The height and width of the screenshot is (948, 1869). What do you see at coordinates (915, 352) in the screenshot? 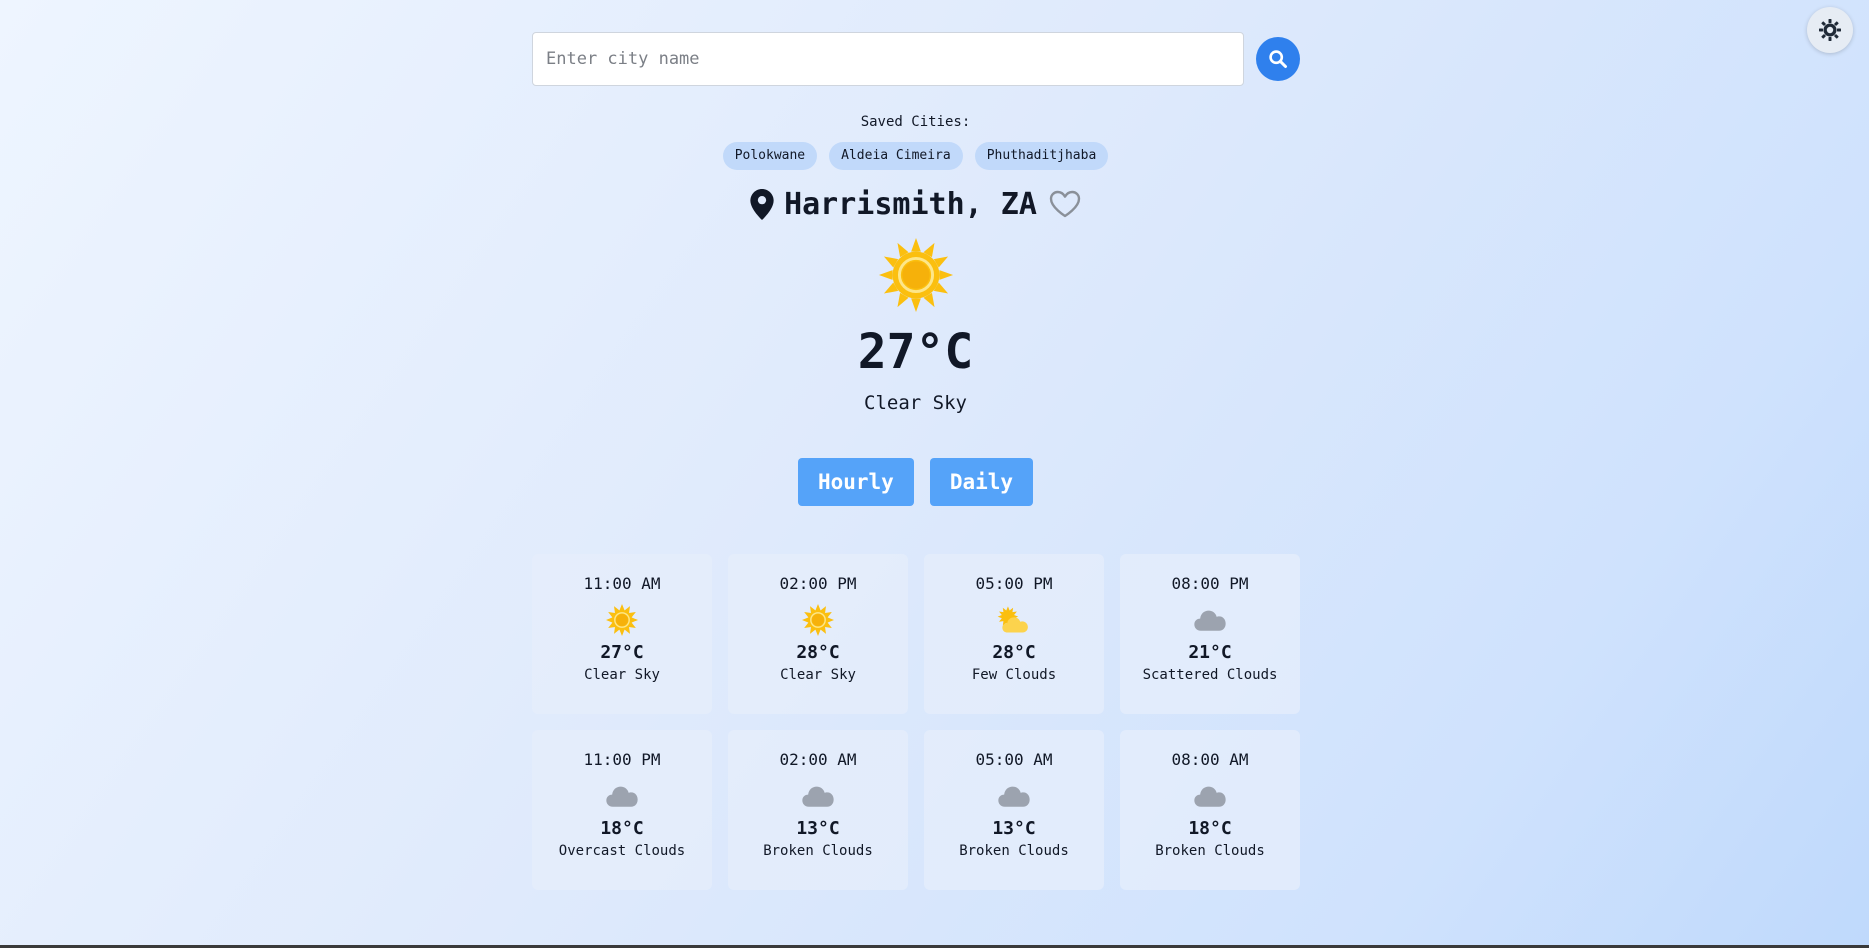
I see `current-temperature: 27°C` at bounding box center [915, 352].